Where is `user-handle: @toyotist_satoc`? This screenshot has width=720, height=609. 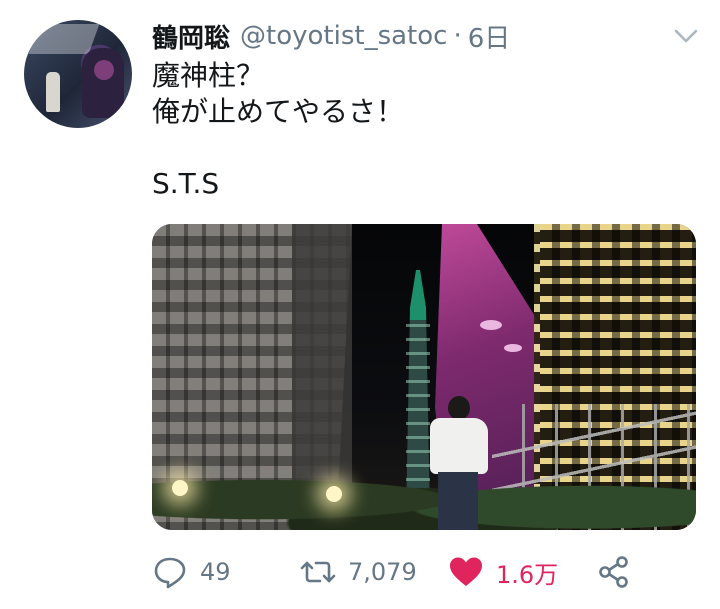
user-handle: @toyotist_satoc is located at coordinates (343, 36).